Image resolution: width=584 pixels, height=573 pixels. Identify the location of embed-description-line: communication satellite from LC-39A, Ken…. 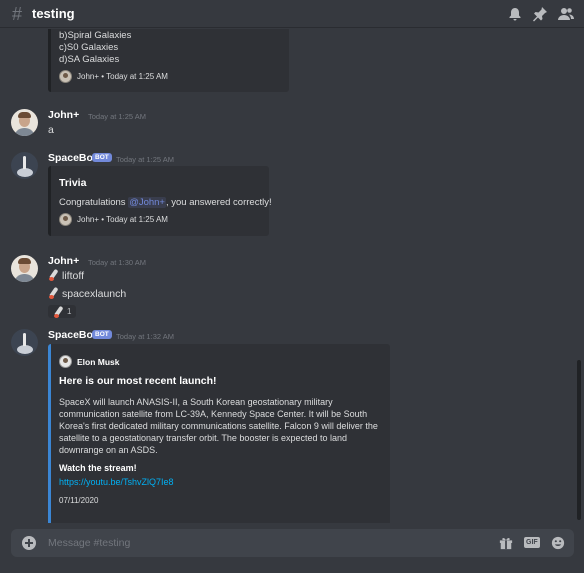
(213, 414).